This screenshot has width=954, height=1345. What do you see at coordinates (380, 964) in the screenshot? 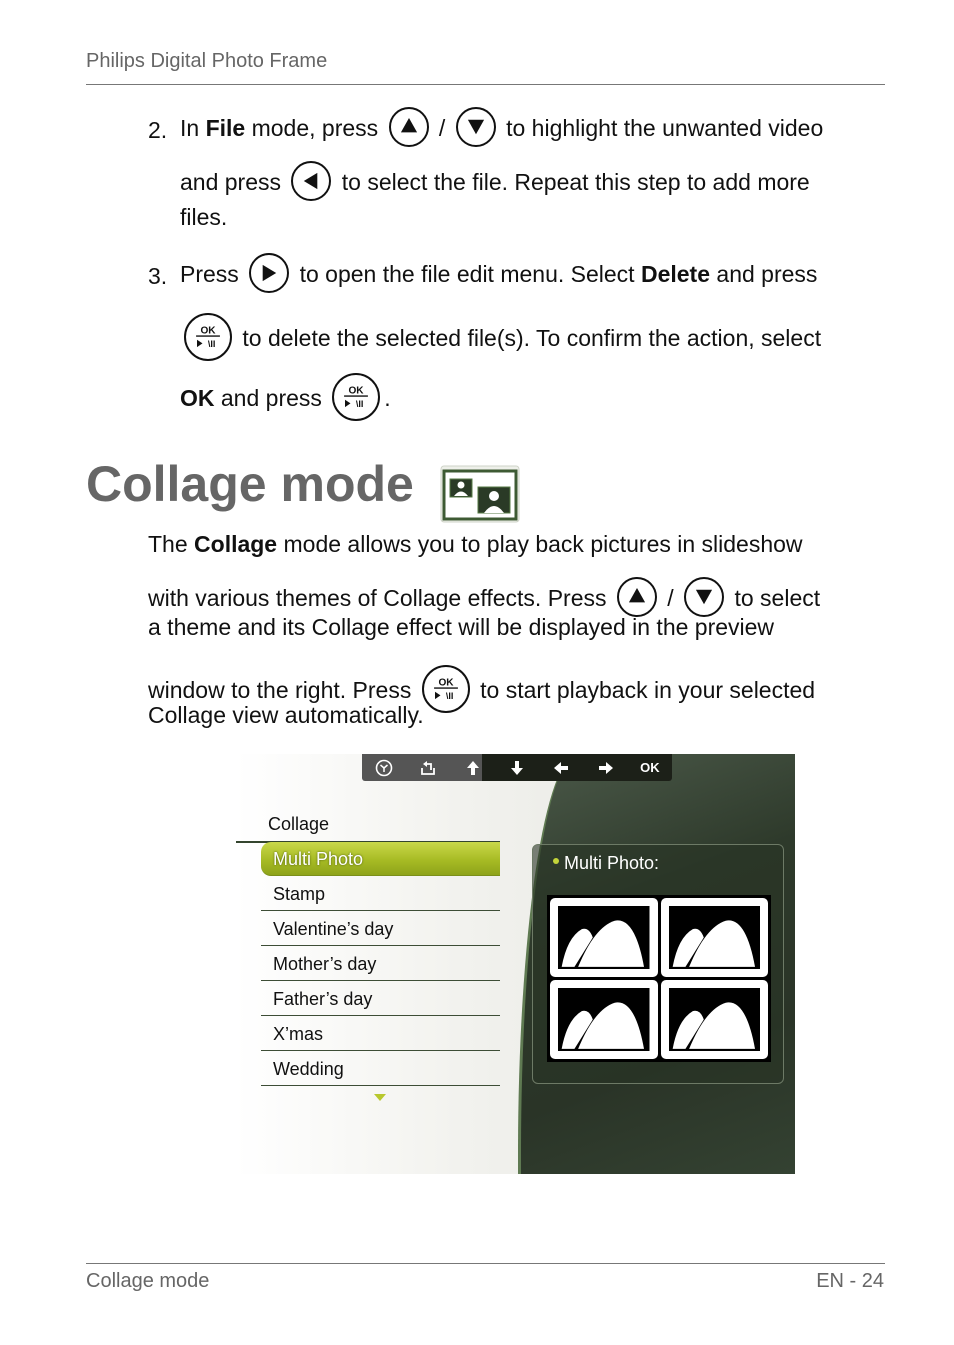
I see `menu-item-mothers-day: Mother’s day` at bounding box center [380, 964].